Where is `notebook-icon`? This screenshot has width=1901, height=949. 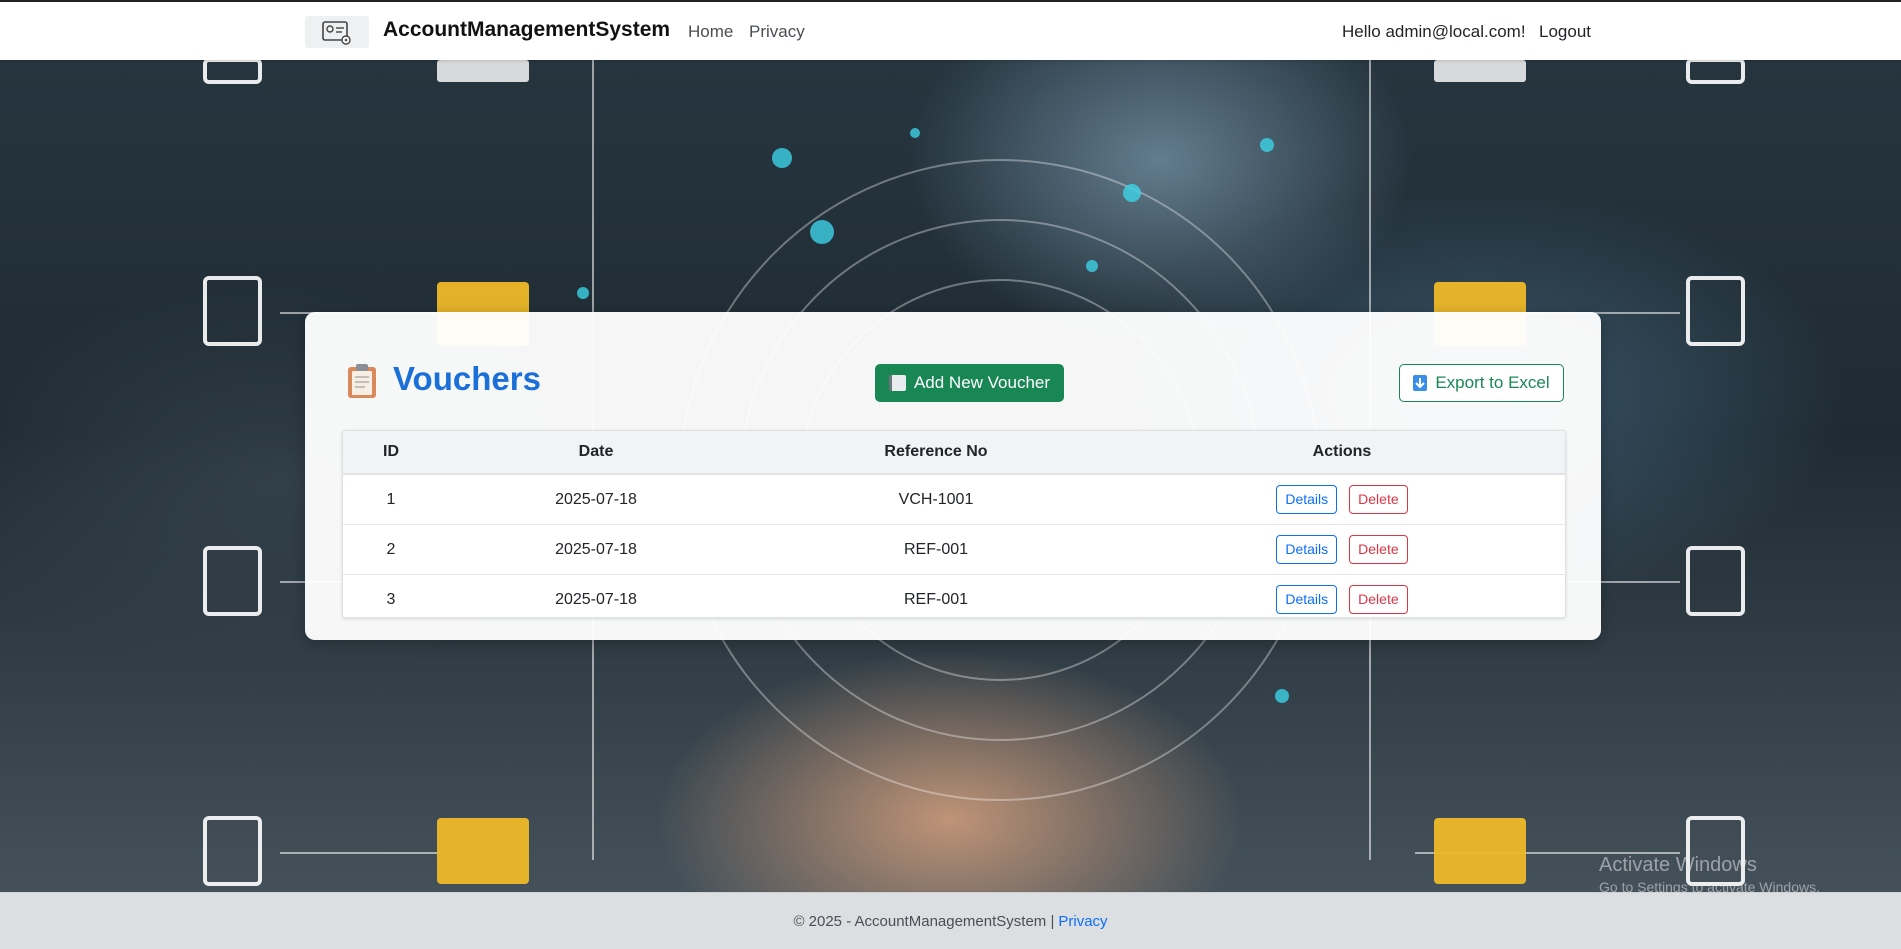 notebook-icon is located at coordinates (897, 383).